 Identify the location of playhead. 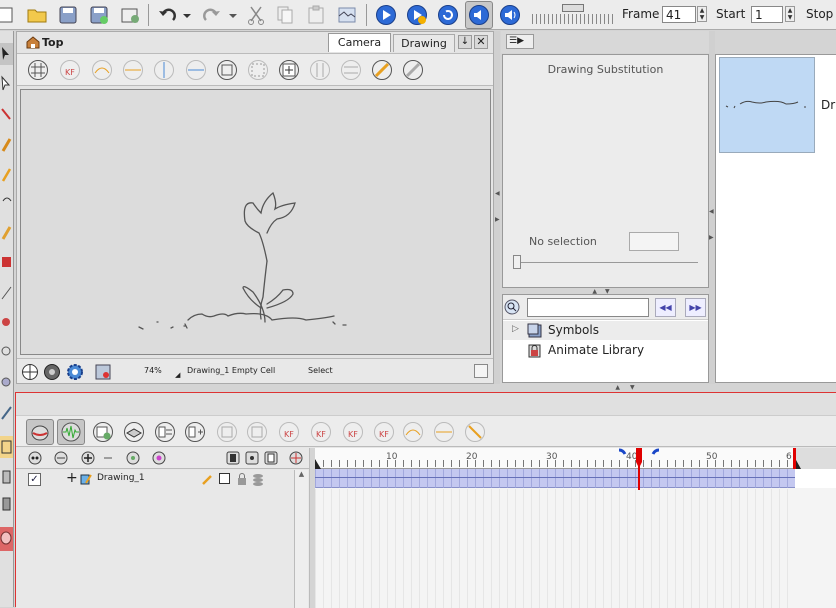
(639, 469).